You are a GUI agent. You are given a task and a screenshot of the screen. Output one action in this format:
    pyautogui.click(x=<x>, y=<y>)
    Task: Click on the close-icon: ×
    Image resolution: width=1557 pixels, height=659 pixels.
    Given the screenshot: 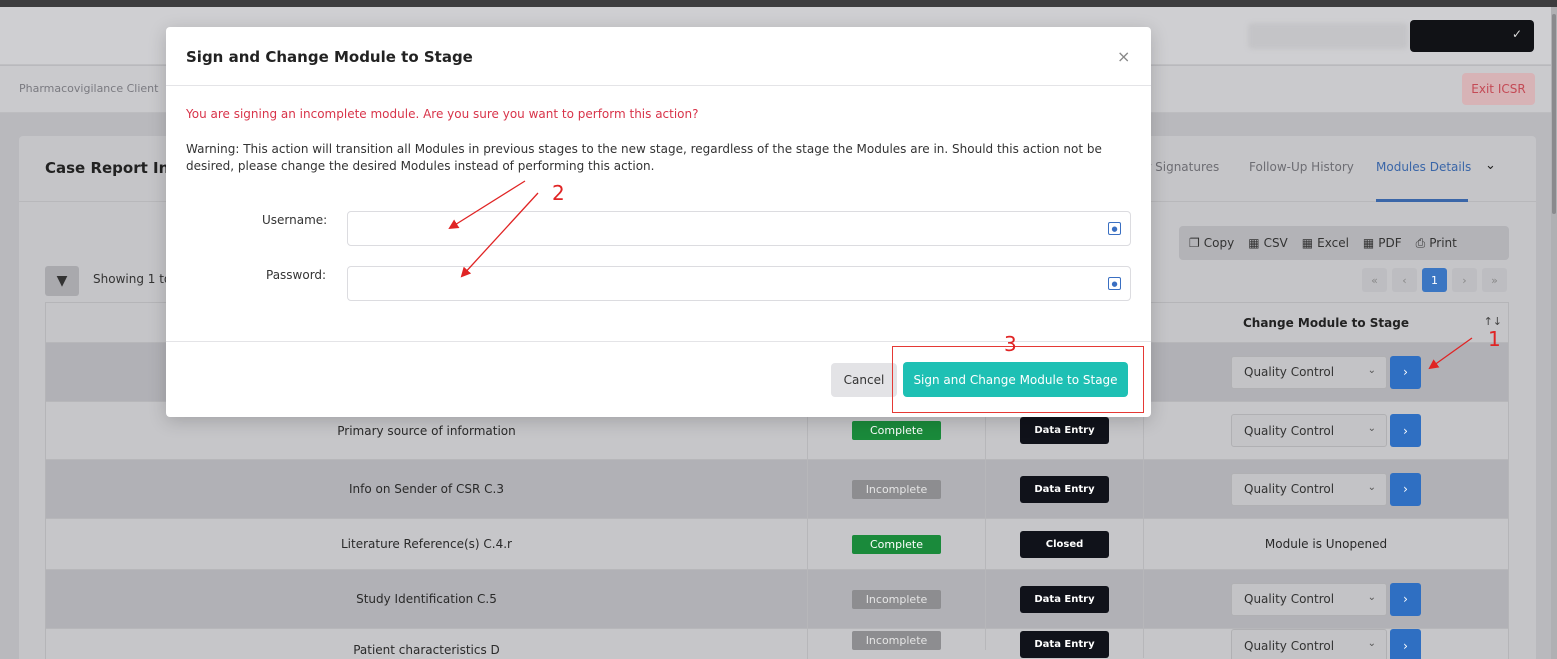 What is the action you would take?
    pyautogui.click(x=1123, y=56)
    